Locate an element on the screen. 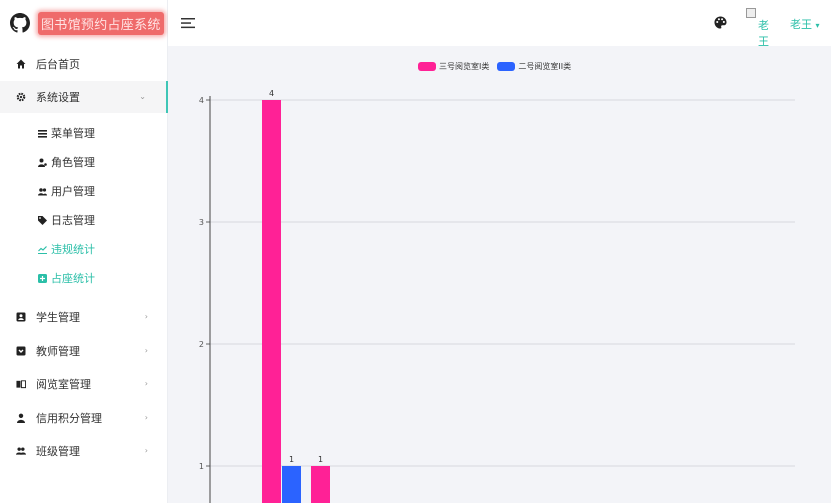 This screenshot has height=503, width=831. id-card-icon is located at coordinates (21, 317).